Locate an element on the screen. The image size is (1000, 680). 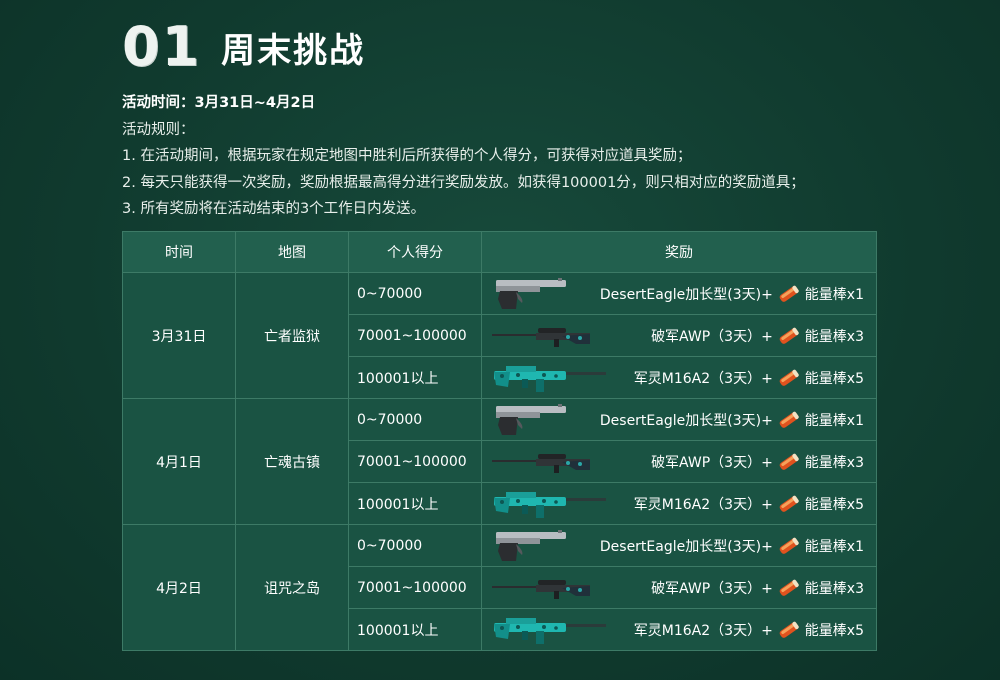
header-score: 个人得分 is located at coordinates (415, 252).